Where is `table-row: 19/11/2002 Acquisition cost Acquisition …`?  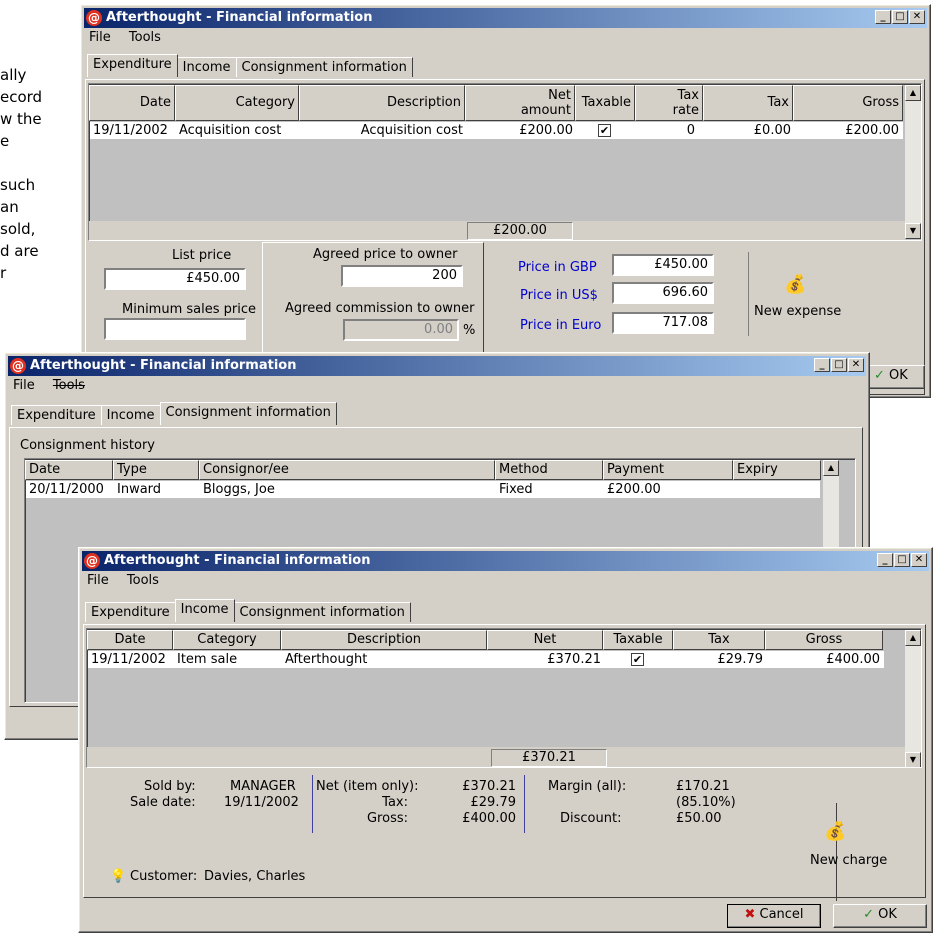
table-row: 19/11/2002 Acquisition cost Acquisition … is located at coordinates (496, 131).